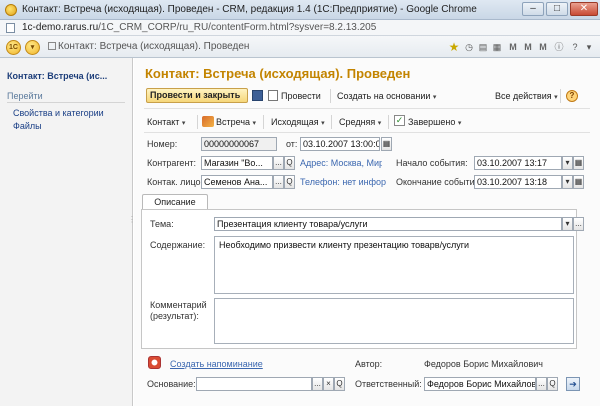  Describe the element at coordinates (175, 202) in the screenshot. I see `tab-description: Описание` at that location.